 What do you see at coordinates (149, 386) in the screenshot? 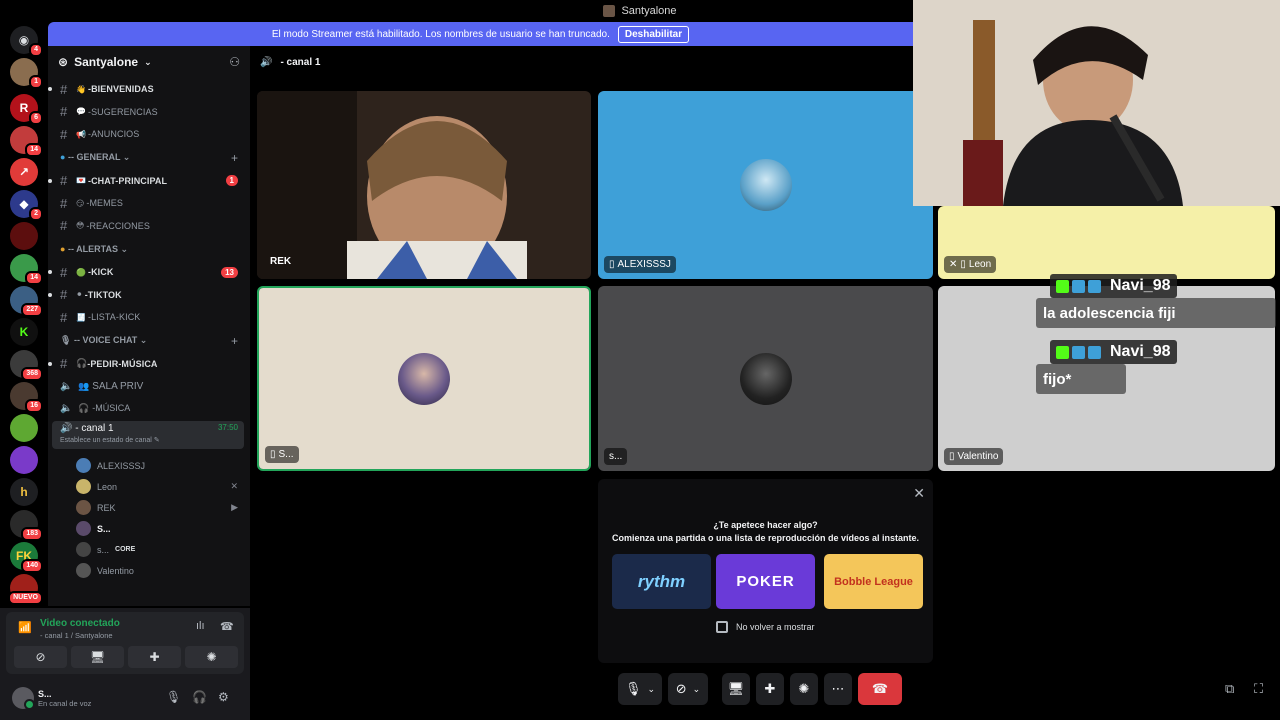
I see `channel-sala-priv: 🔈 👥 SALA PRIV` at bounding box center [149, 386].